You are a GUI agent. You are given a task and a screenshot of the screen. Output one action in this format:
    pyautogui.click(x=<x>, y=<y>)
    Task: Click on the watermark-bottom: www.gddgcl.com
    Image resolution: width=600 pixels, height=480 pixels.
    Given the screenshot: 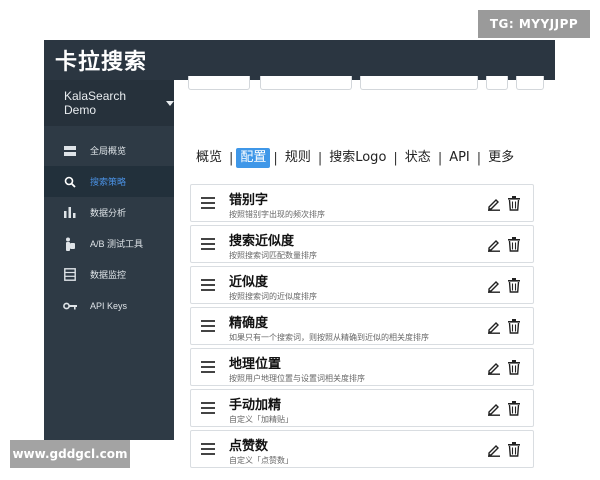 What is the action you would take?
    pyautogui.click(x=70, y=454)
    